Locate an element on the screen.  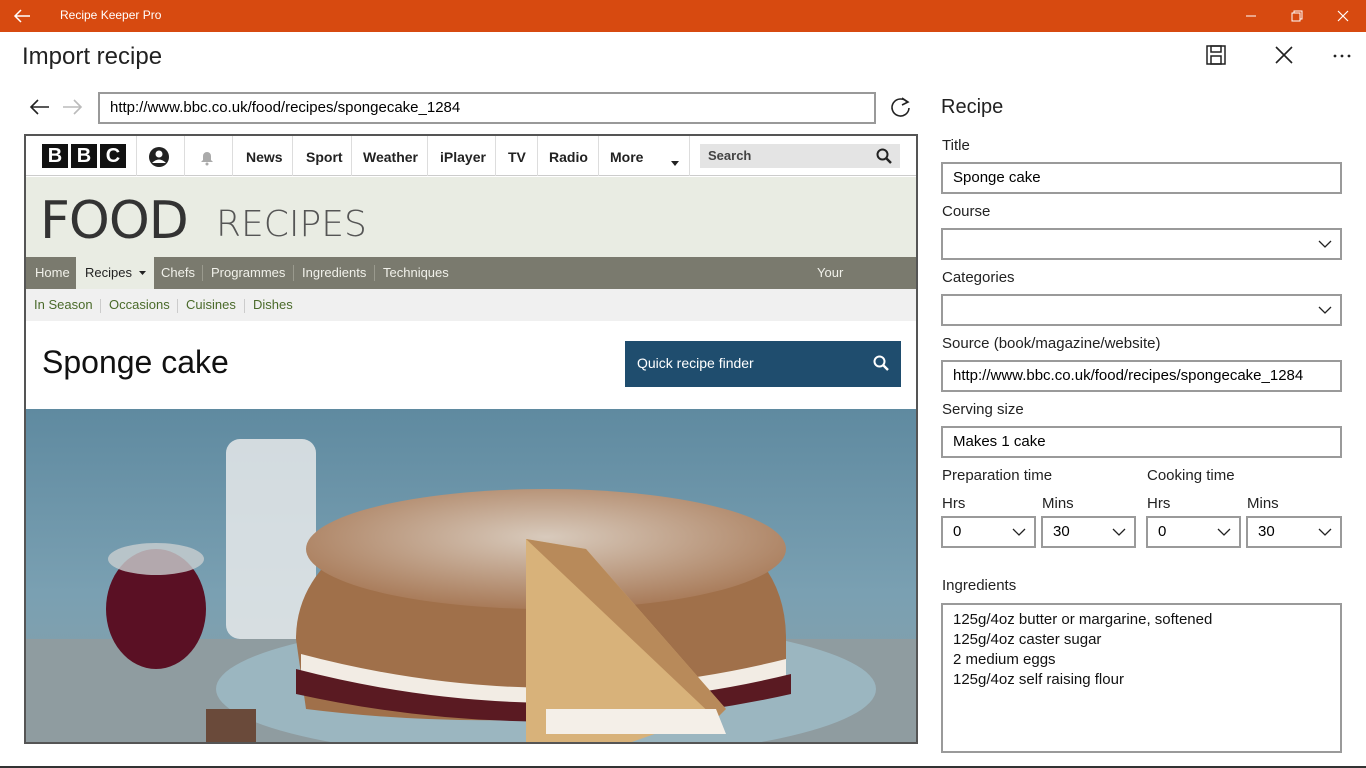
close-icon is located at coordinates (1285, 56).